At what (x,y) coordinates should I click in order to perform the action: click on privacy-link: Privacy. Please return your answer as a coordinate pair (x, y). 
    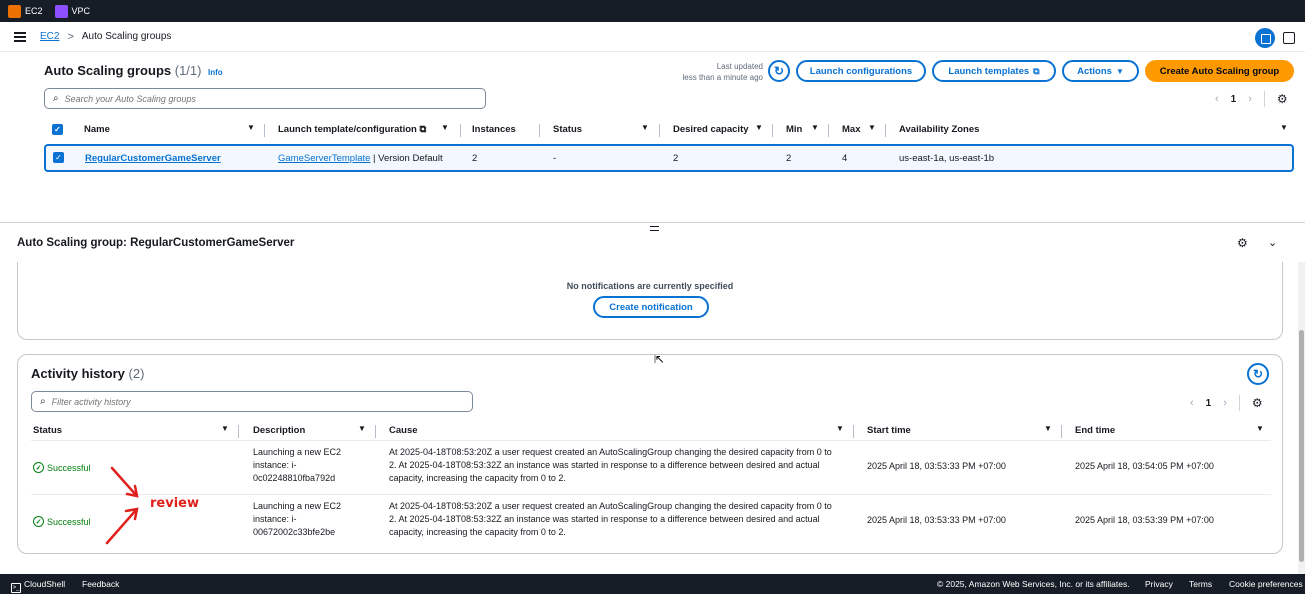
    Looking at the image, I should click on (1159, 584).